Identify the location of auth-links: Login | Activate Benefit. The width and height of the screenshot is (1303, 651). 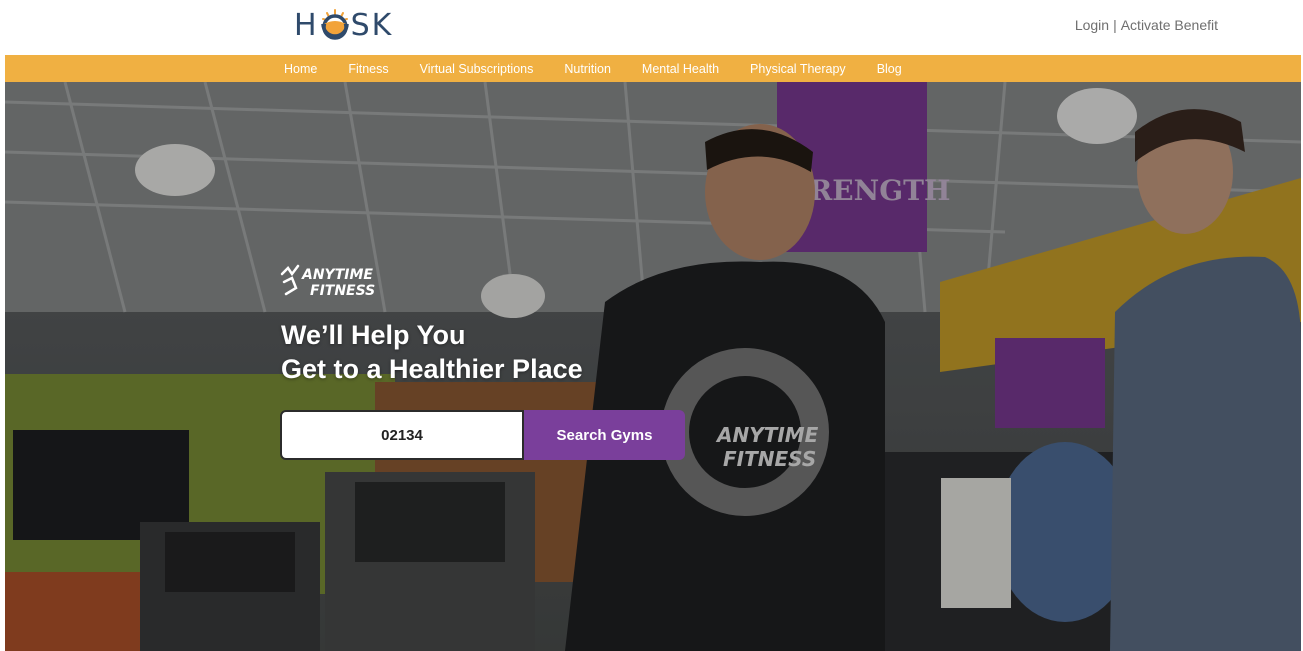
(1146, 25).